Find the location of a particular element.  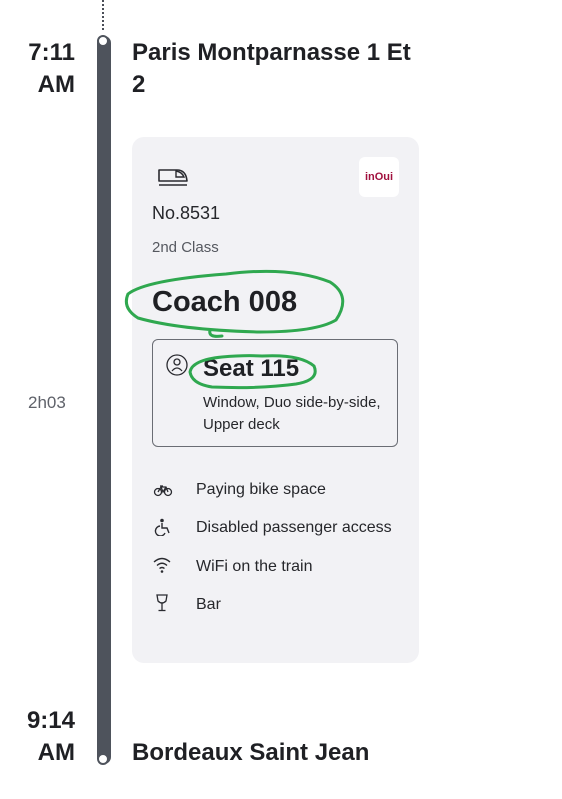

amenity-accessibility: Disabled passenger access is located at coordinates (294, 527).